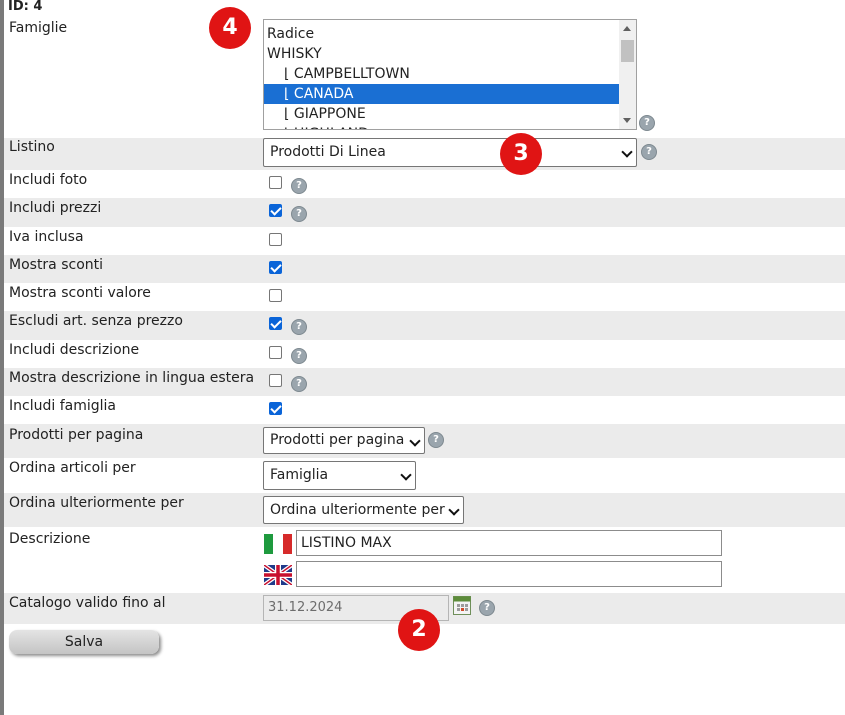  I want to click on annotation-badge-2: 2, so click(419, 630).